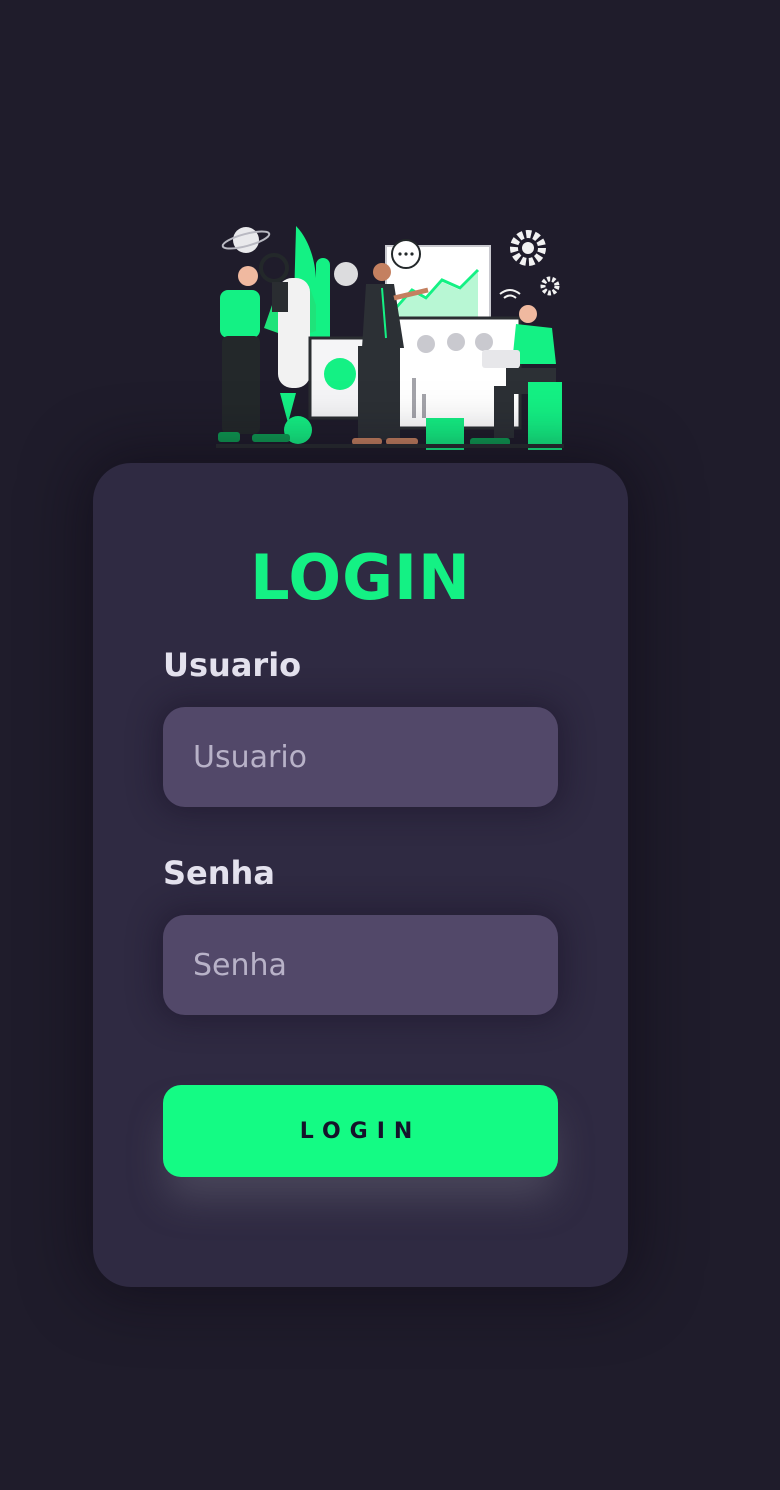 The height and width of the screenshot is (1490, 780). What do you see at coordinates (346, 274) in the screenshot?
I see `moon-icon` at bounding box center [346, 274].